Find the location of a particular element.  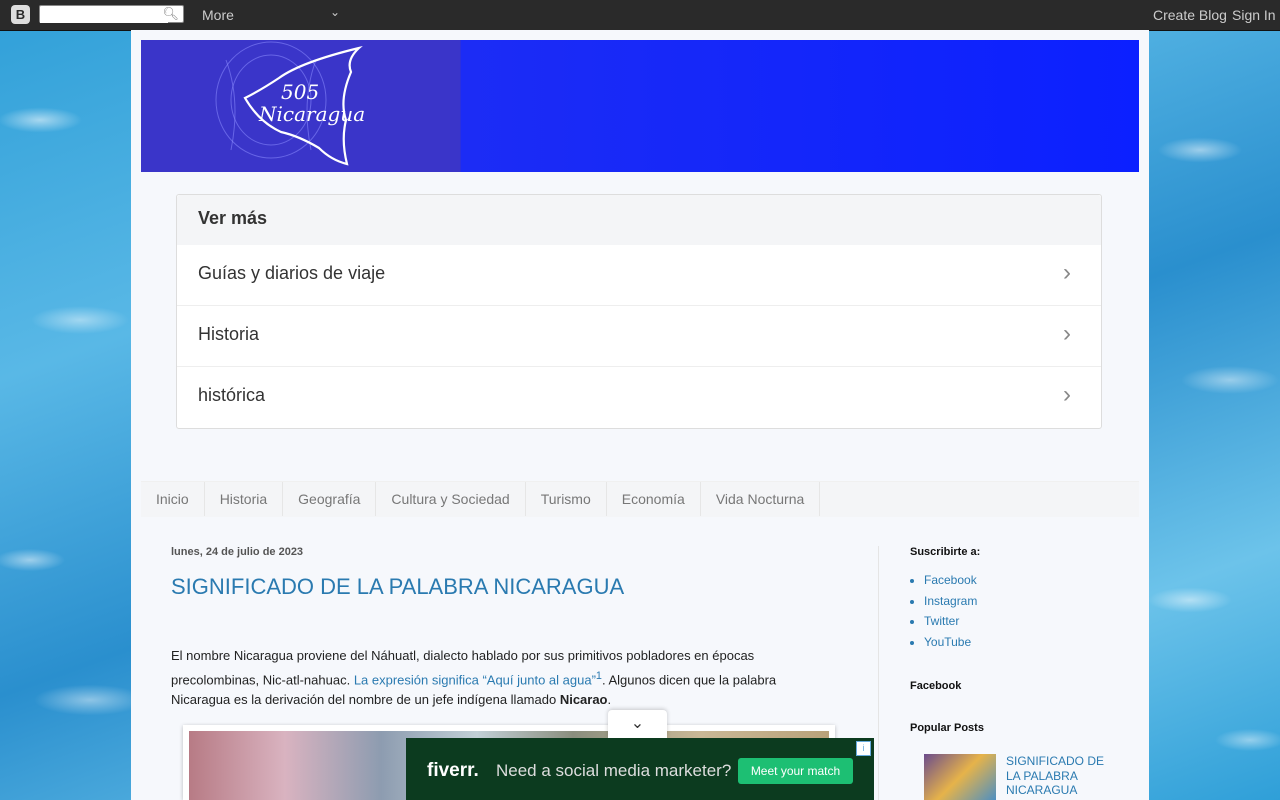

navbar-search-input is located at coordinates (104, 15).